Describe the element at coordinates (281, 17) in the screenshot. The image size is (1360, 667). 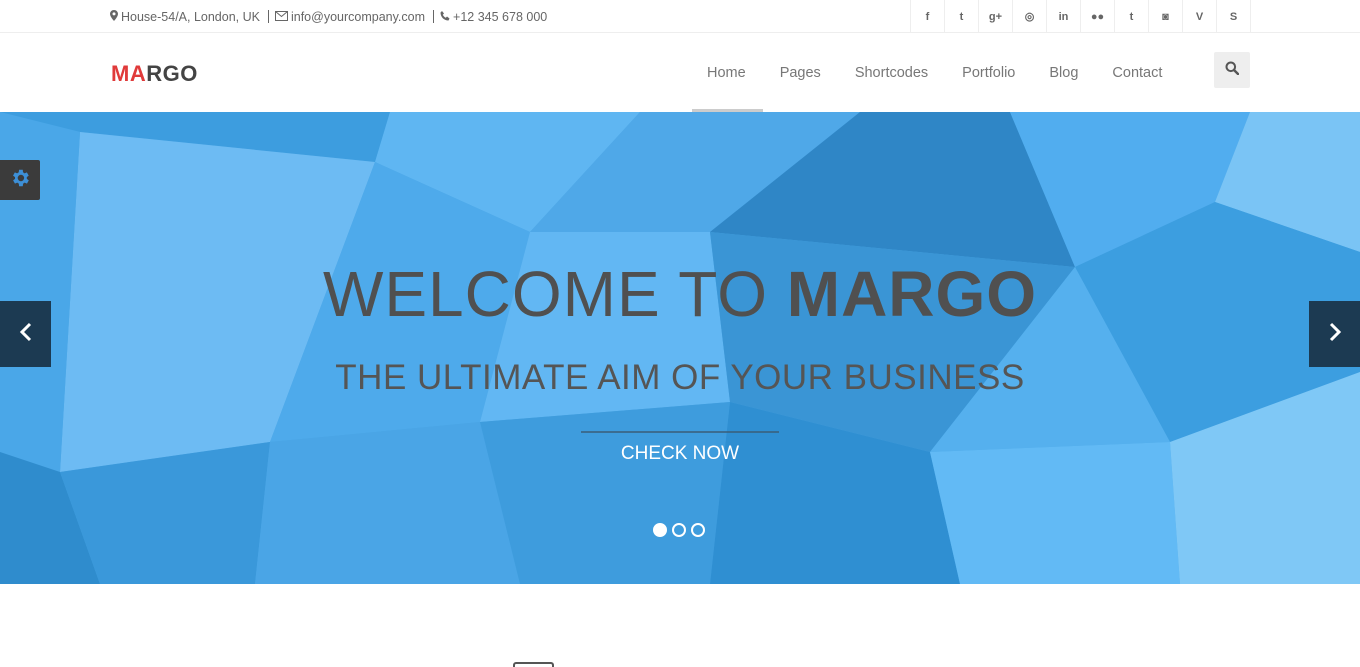
I see `envelope-icon` at that location.